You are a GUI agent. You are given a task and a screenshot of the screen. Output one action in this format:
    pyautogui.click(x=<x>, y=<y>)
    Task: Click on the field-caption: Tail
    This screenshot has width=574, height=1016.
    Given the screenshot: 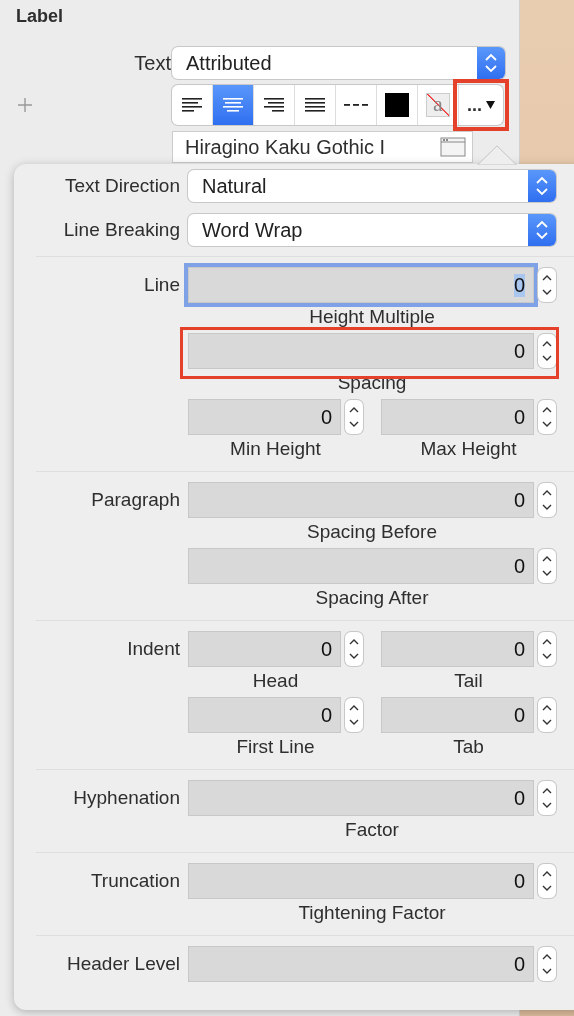 What is the action you would take?
    pyautogui.click(x=468, y=681)
    